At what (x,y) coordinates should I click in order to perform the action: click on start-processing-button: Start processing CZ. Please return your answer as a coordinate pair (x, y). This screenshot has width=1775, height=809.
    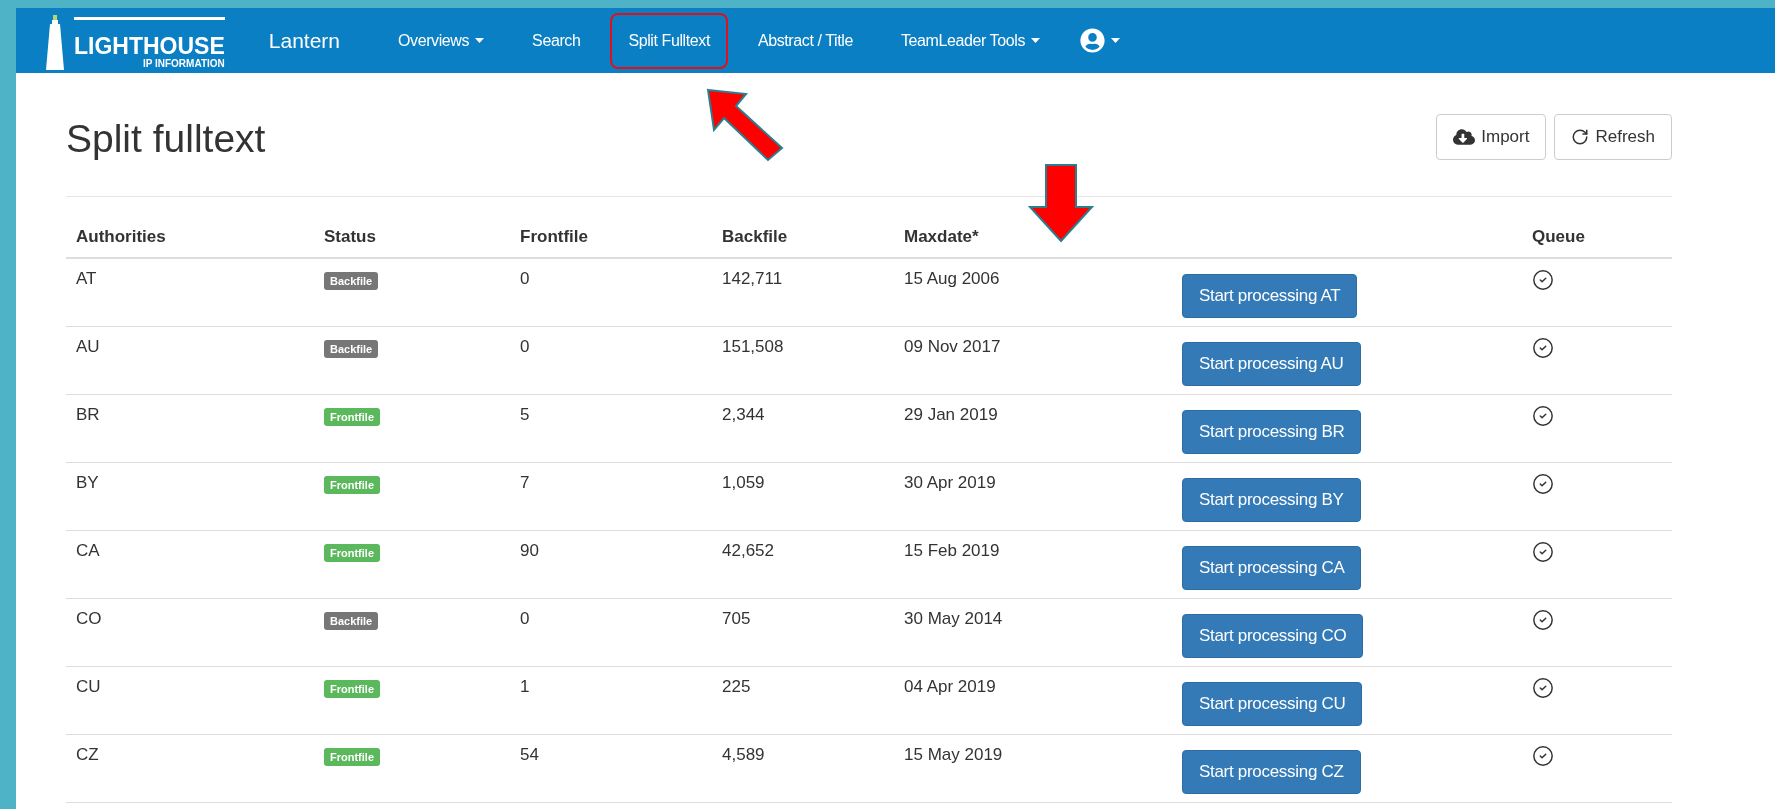
    Looking at the image, I should click on (1271, 772).